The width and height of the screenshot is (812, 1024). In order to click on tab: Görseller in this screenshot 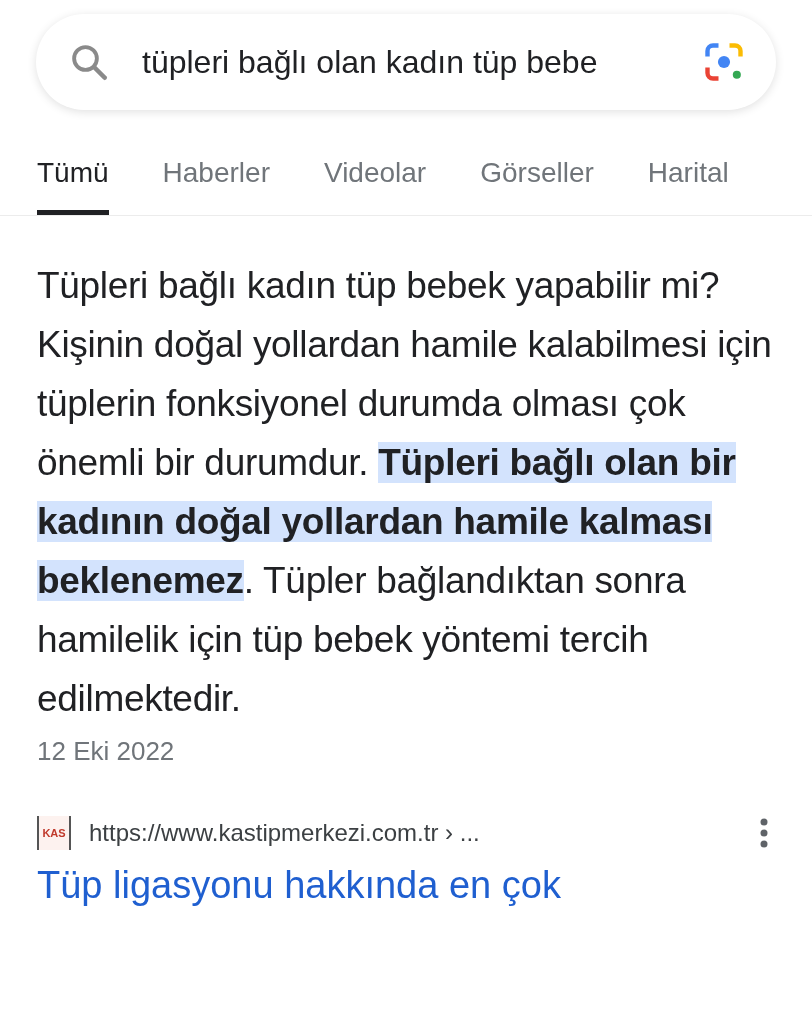, I will do `click(537, 183)`.